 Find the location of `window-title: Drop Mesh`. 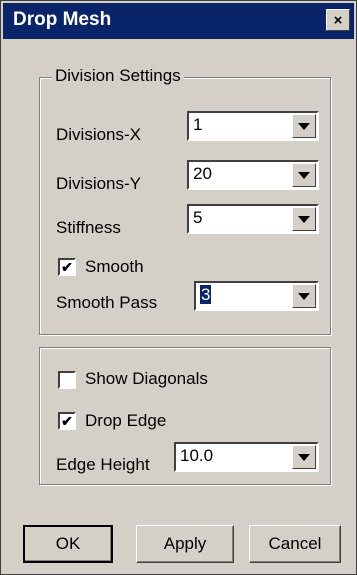

window-title: Drop Mesh is located at coordinates (62, 19).